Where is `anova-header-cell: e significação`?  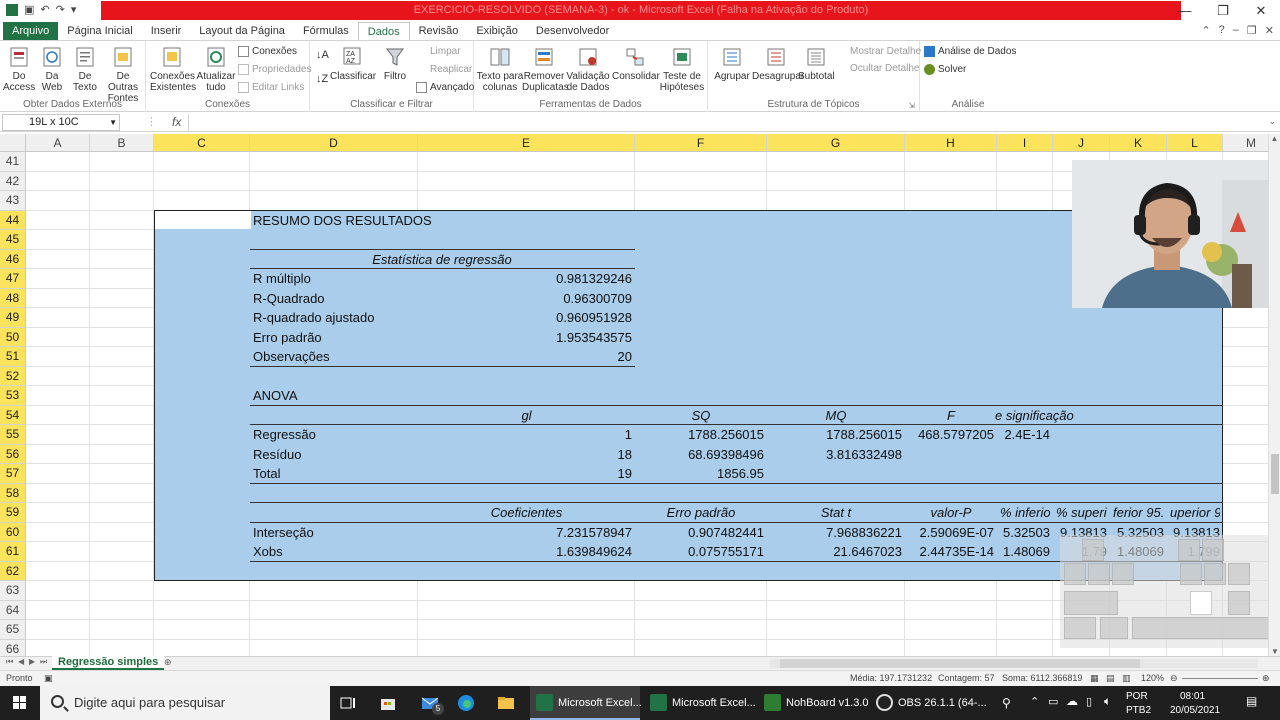 anova-header-cell: e significação is located at coordinates (1040, 415).